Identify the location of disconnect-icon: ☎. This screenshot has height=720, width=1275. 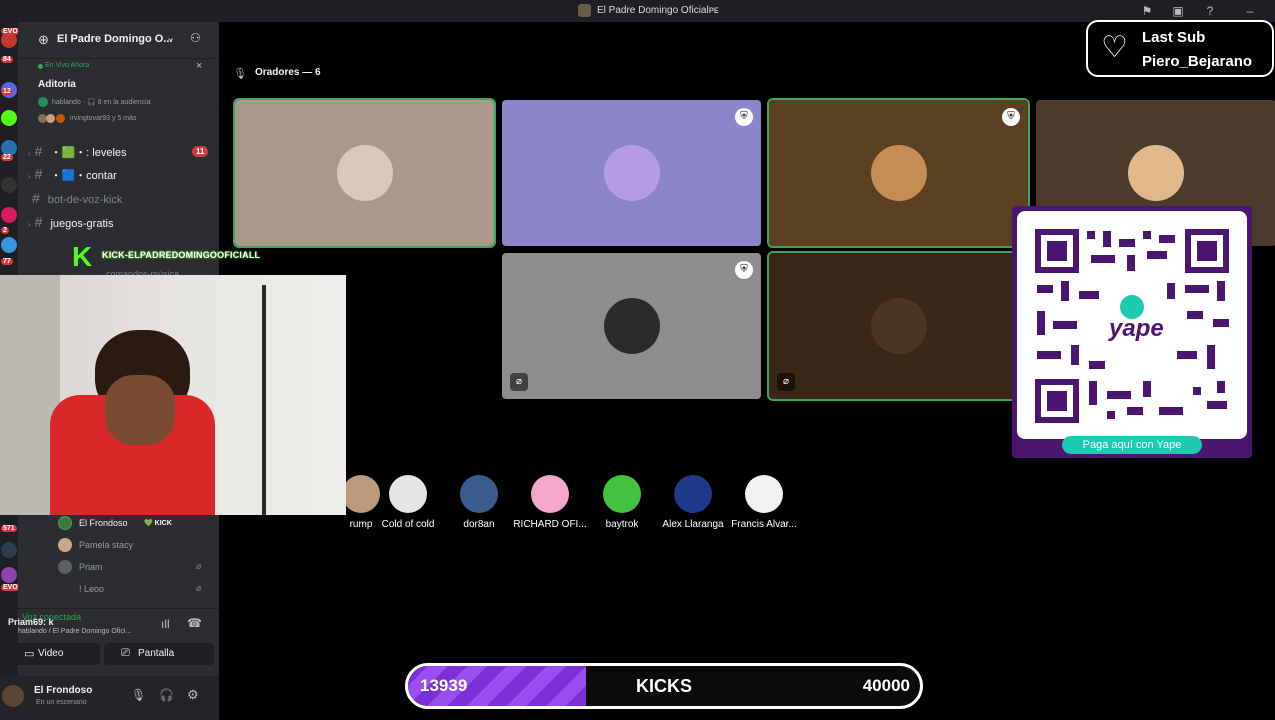
(194, 623).